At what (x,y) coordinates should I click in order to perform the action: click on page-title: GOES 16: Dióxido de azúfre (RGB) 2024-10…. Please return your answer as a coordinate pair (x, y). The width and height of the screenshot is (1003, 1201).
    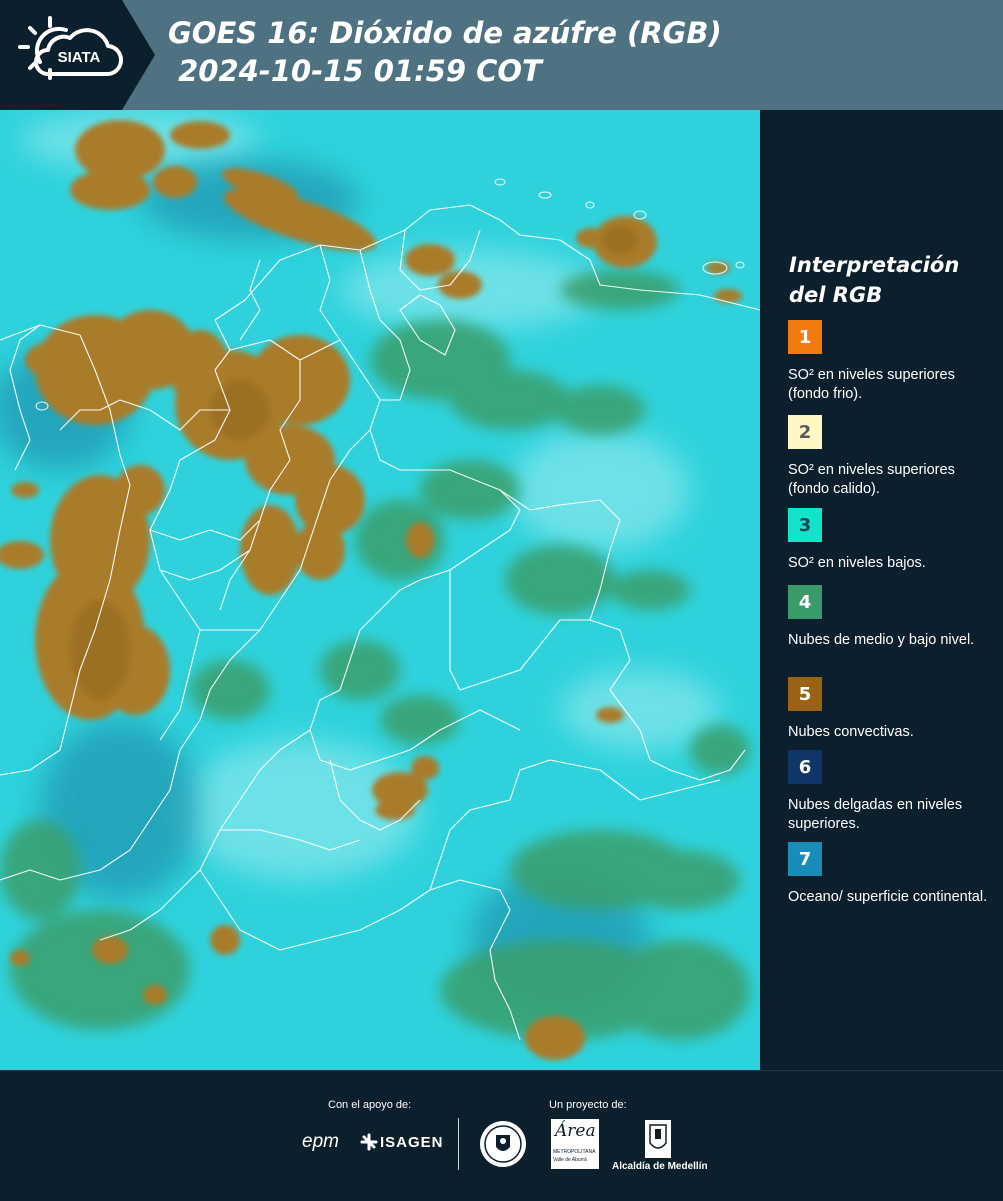
    Looking at the image, I should click on (445, 52).